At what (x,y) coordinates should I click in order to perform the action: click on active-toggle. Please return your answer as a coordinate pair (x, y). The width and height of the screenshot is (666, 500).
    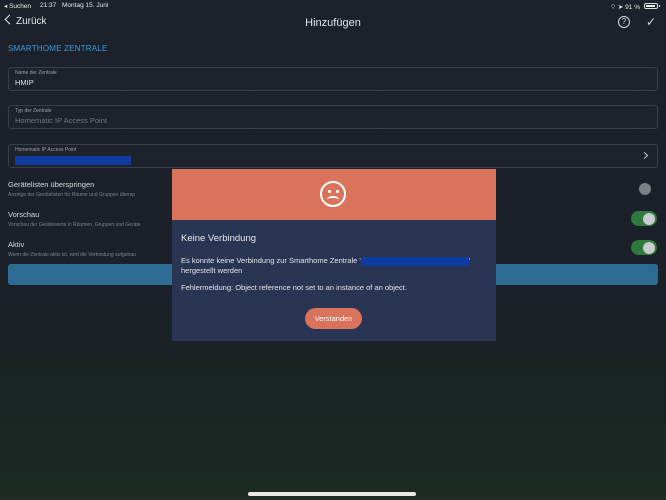
    Looking at the image, I should click on (644, 247).